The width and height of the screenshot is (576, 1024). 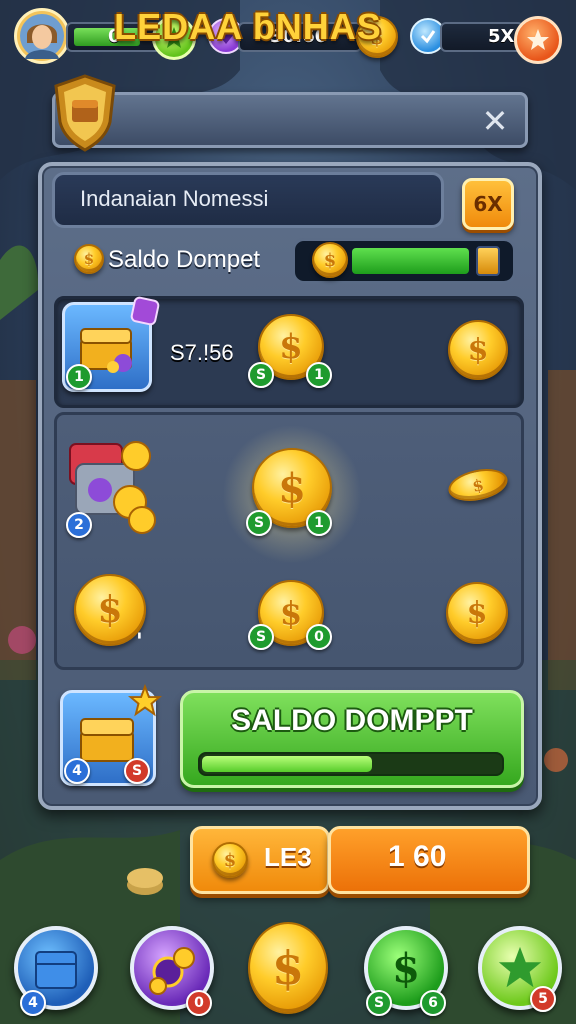 I want to click on nav-cash-badge-b: 6, so click(x=433, y=1003).